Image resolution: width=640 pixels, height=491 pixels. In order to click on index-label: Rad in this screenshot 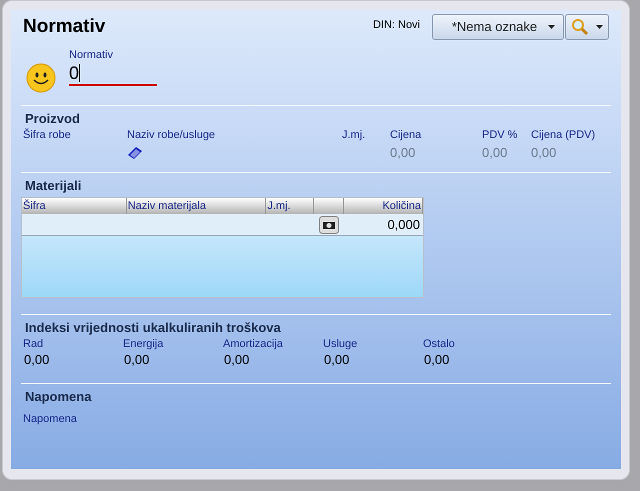, I will do `click(33, 344)`.